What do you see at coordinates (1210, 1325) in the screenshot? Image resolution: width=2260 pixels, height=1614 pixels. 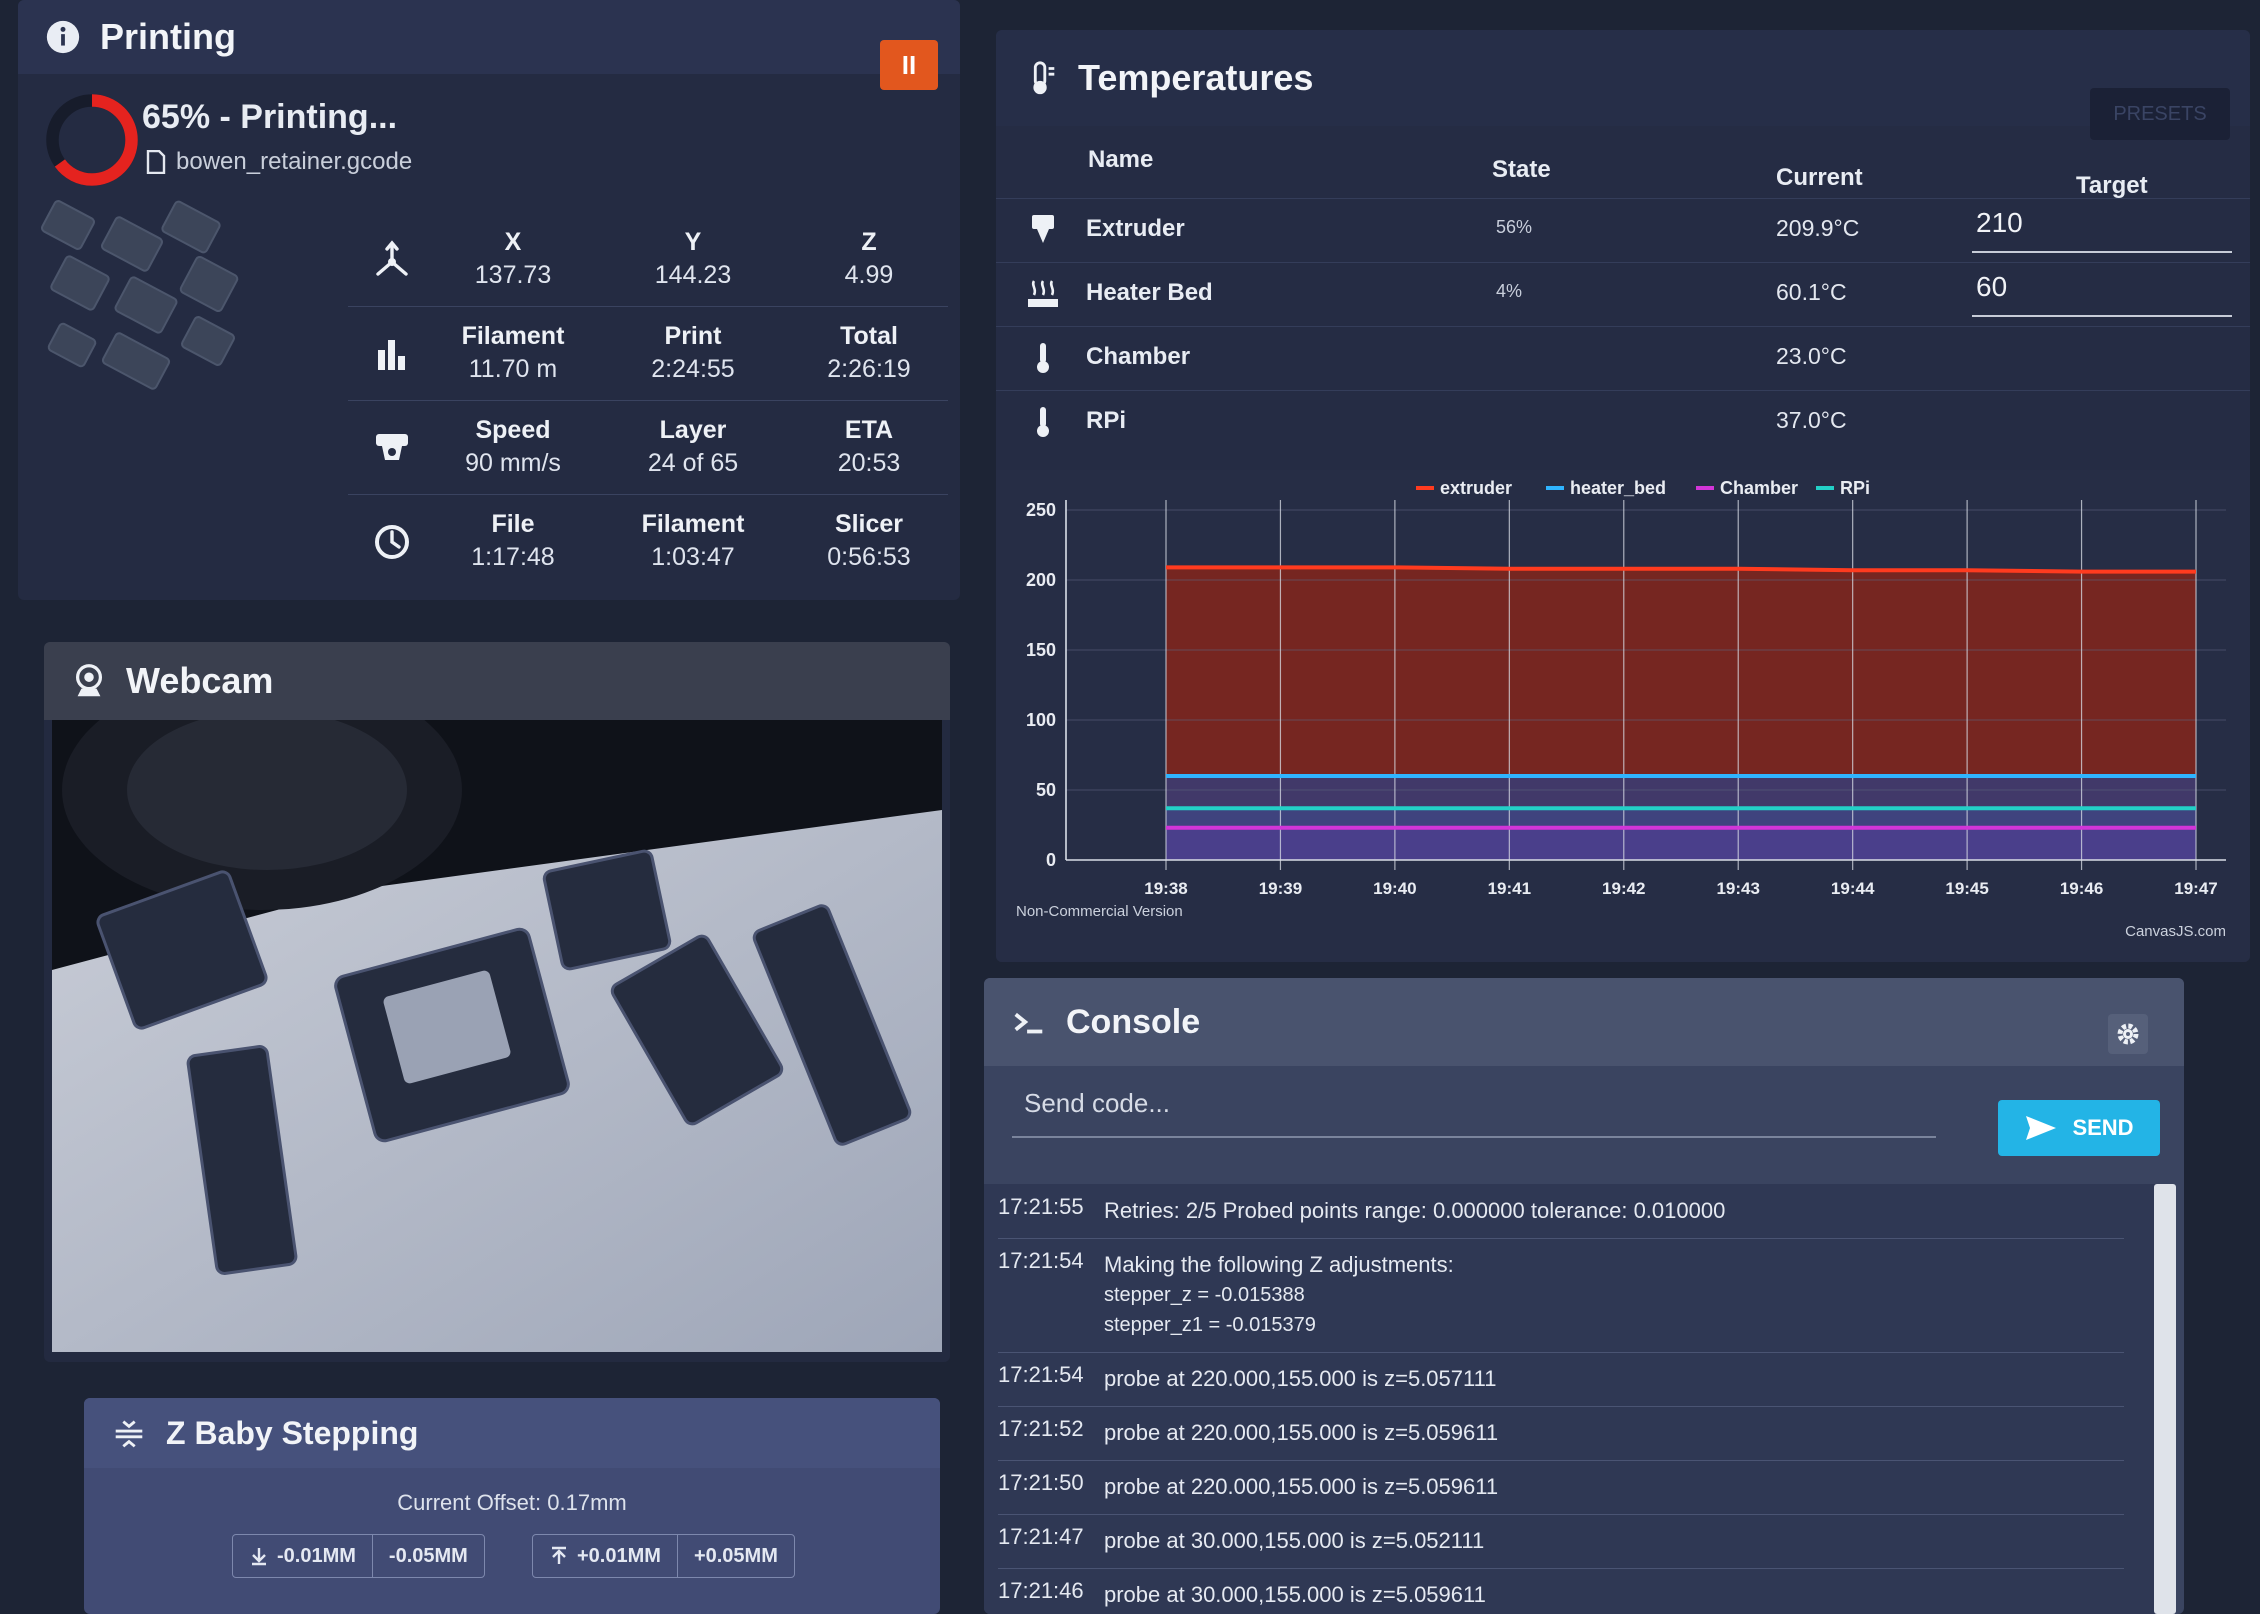 I see `log-line: stepper_z1 = -0.015379` at bounding box center [1210, 1325].